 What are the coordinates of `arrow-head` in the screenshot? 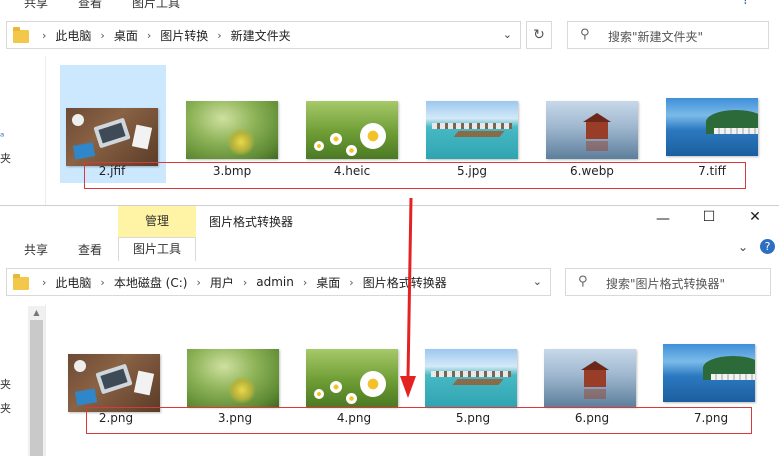 It's located at (408, 387).